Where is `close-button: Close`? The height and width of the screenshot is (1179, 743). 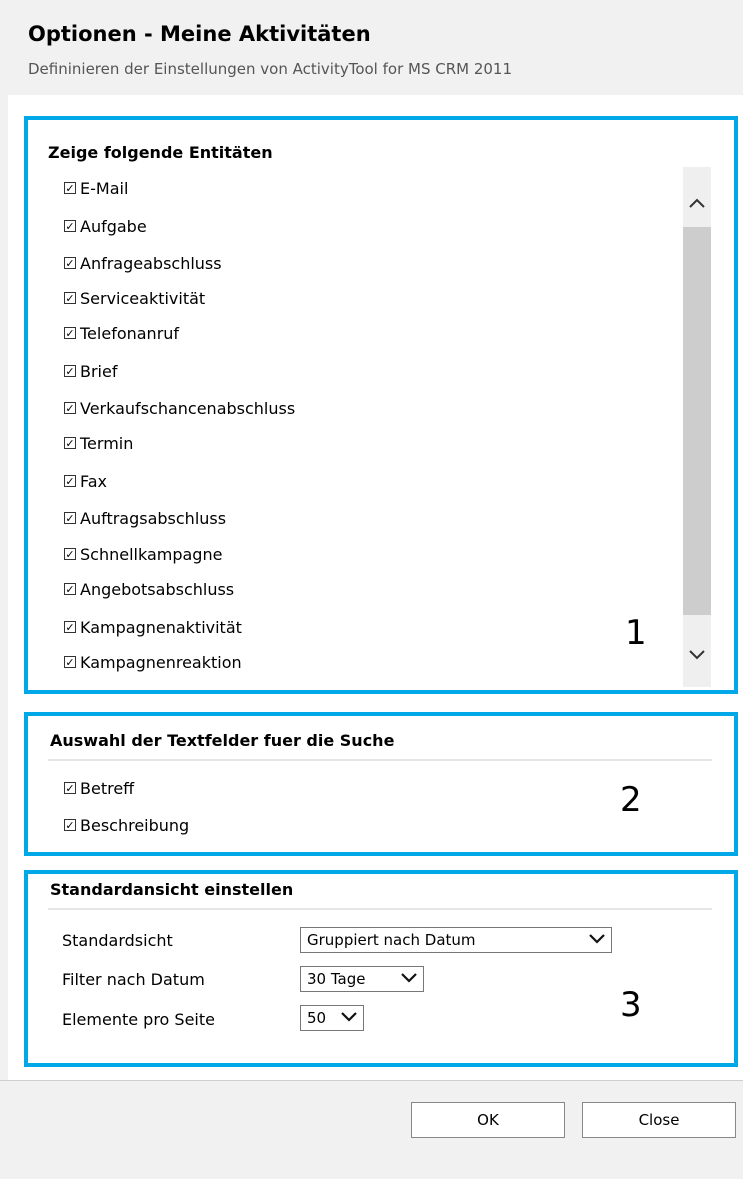
close-button: Close is located at coordinates (659, 1120).